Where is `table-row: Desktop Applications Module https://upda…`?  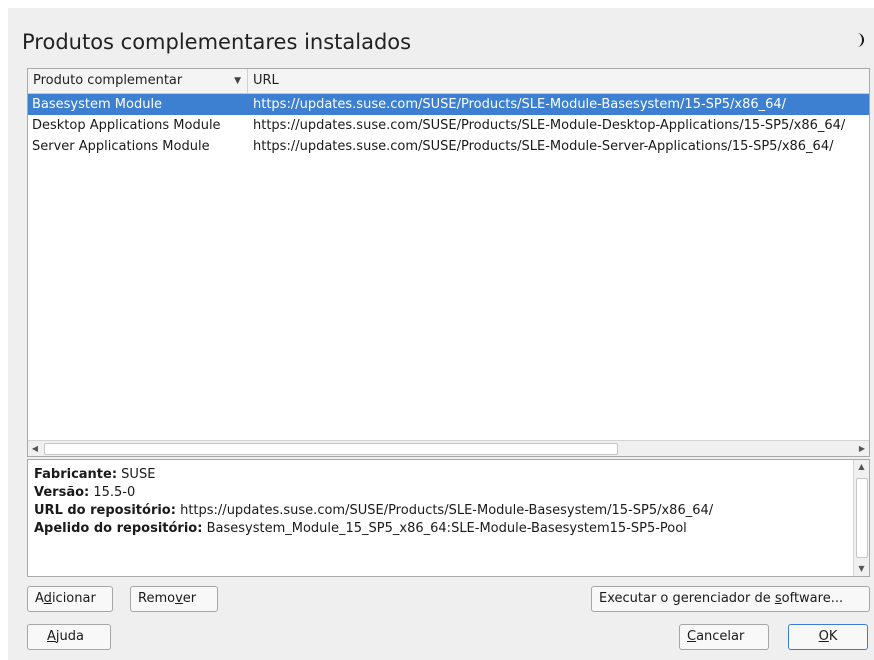
table-row: Desktop Applications Module https://upda… is located at coordinates (448, 125).